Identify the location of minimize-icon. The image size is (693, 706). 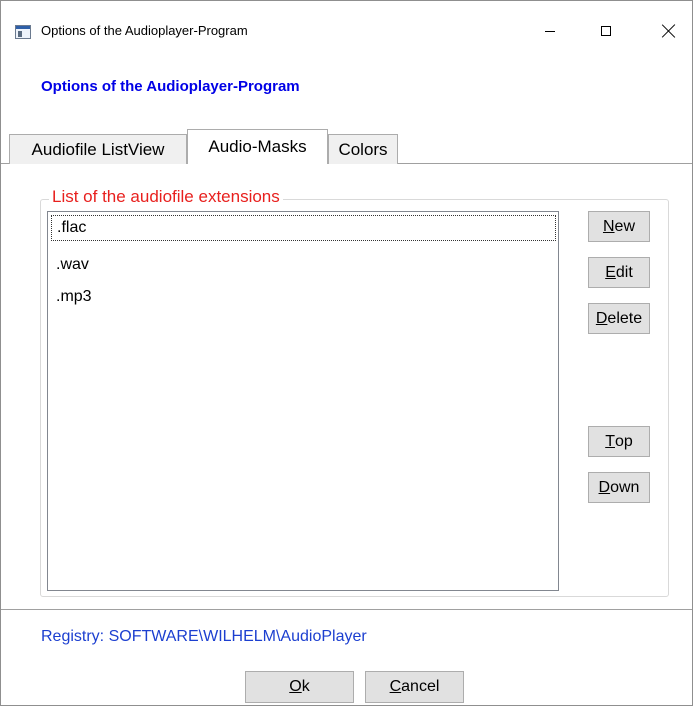
(550, 31).